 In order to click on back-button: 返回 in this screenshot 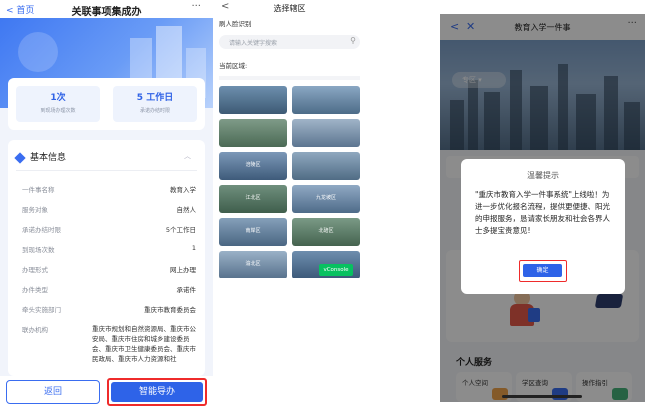, I will do `click(53, 392)`.